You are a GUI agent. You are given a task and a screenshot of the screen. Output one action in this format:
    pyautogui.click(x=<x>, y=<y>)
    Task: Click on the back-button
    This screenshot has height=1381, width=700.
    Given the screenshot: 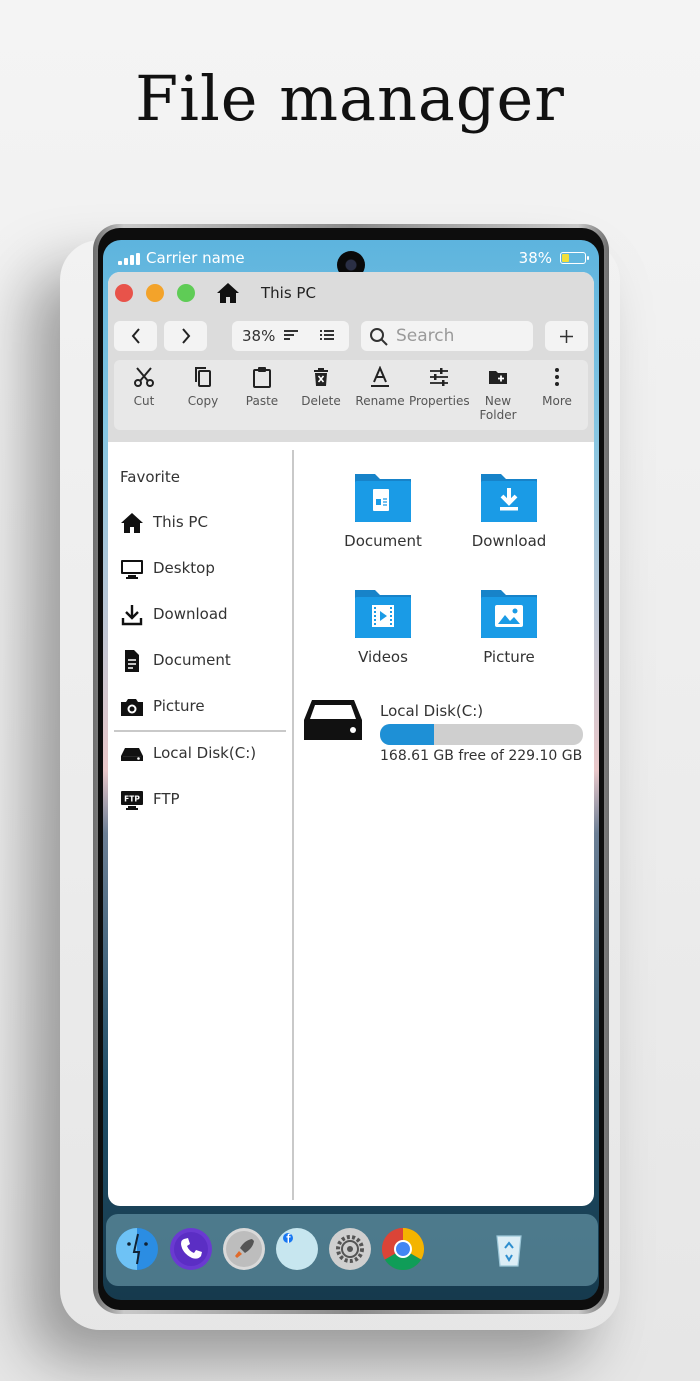 What is the action you would take?
    pyautogui.click(x=135, y=336)
    